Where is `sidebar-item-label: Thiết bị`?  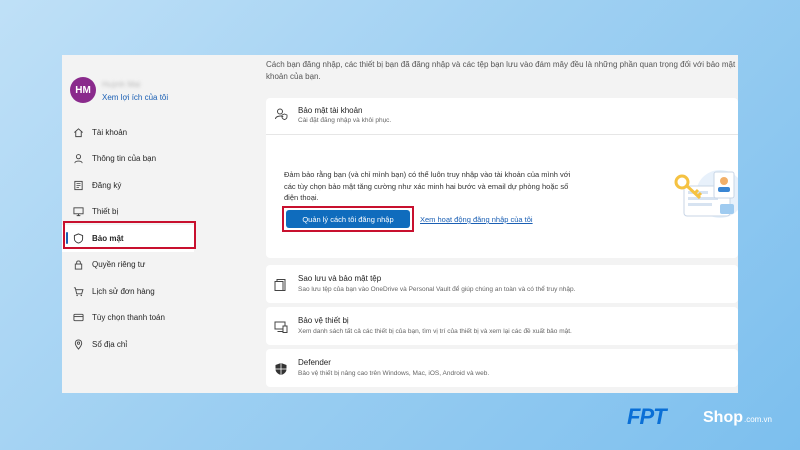
sidebar-item-label: Thiết bị is located at coordinates (105, 212).